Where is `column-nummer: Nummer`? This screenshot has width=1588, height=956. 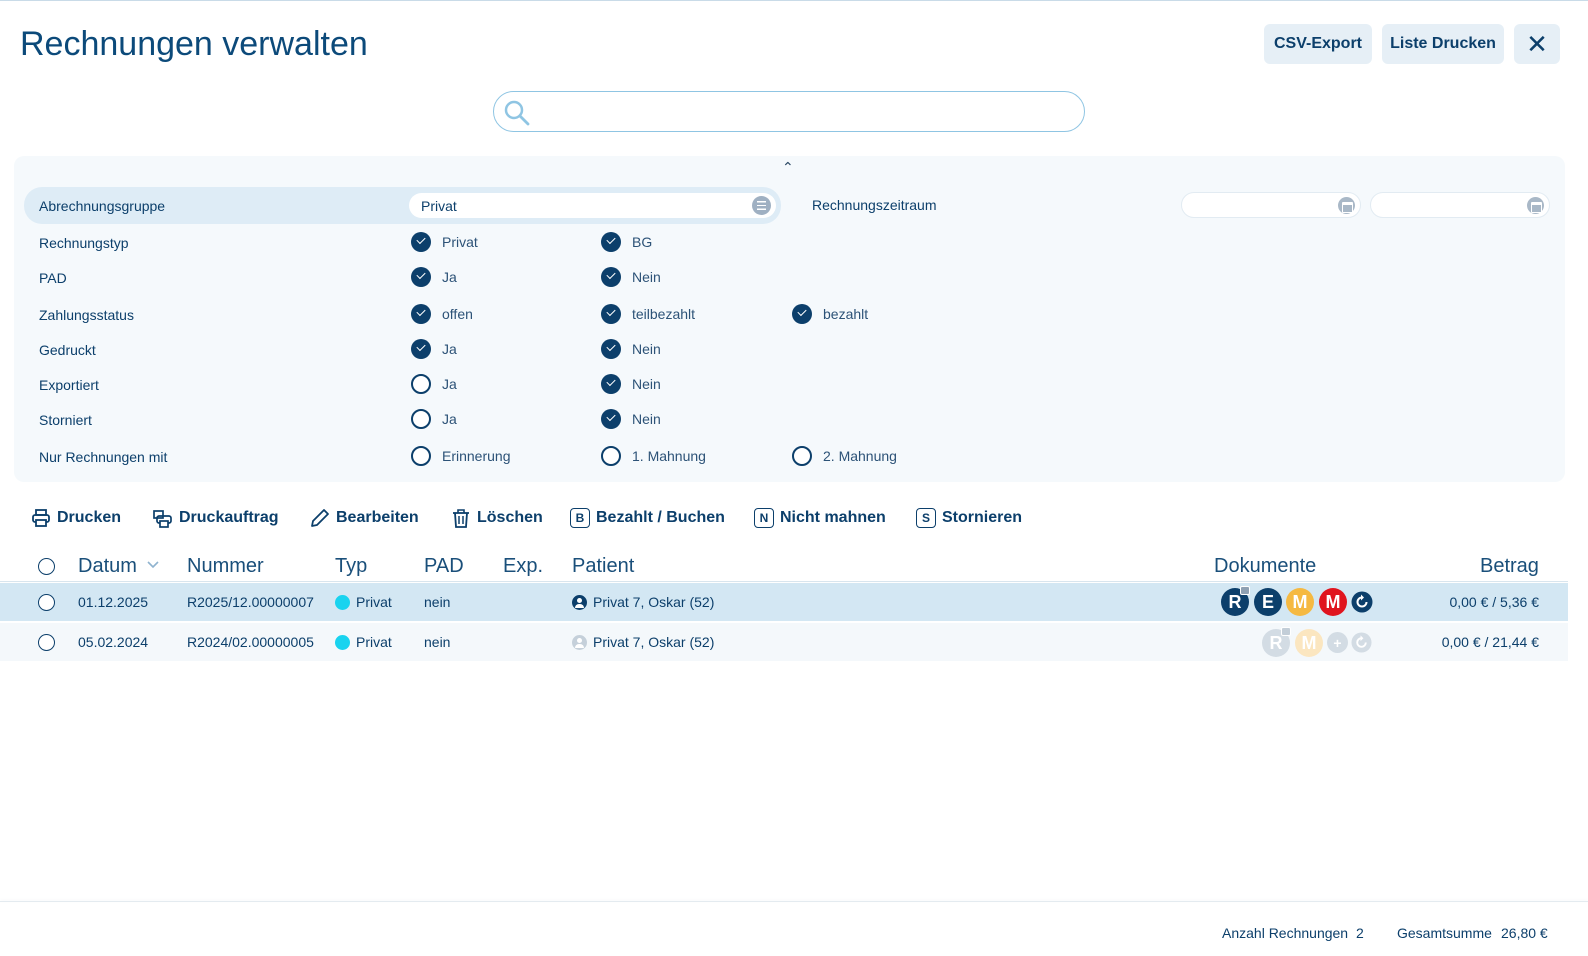 column-nummer: Nummer is located at coordinates (225, 566).